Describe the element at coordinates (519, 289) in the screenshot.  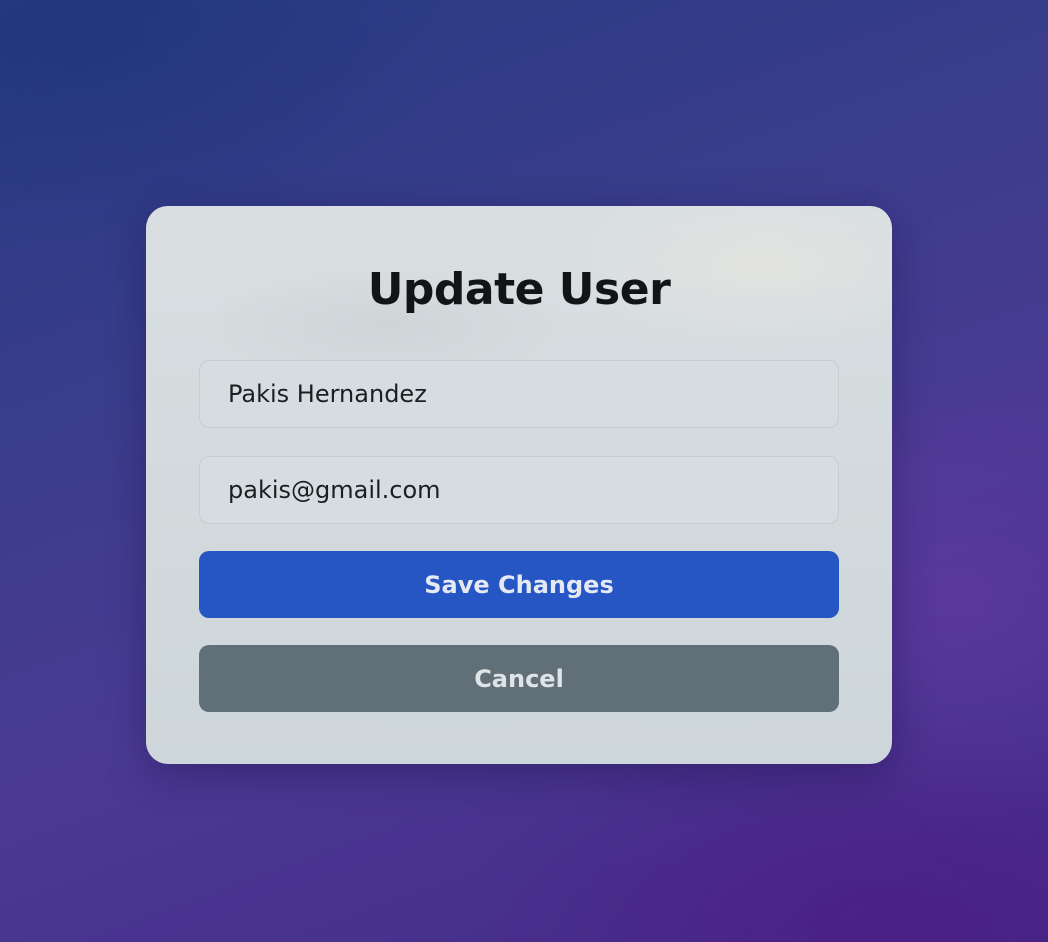
I see `dialog-title: Update User` at that location.